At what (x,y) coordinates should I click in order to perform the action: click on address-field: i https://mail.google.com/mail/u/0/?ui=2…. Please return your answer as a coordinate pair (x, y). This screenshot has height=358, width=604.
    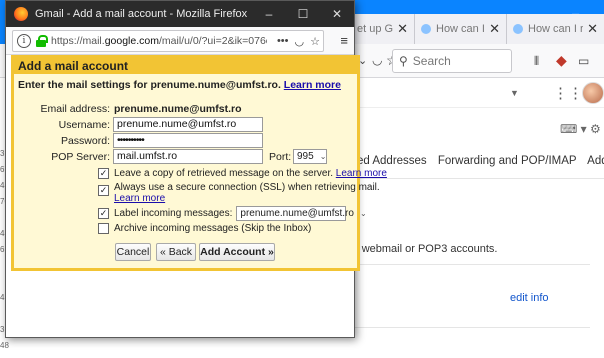
    Looking at the image, I should click on (168, 41).